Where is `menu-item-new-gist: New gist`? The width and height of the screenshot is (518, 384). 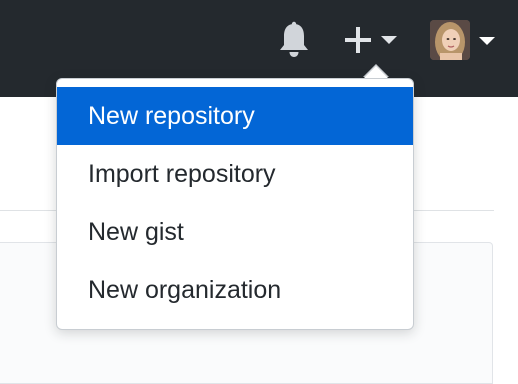 menu-item-new-gist: New gist is located at coordinates (235, 232).